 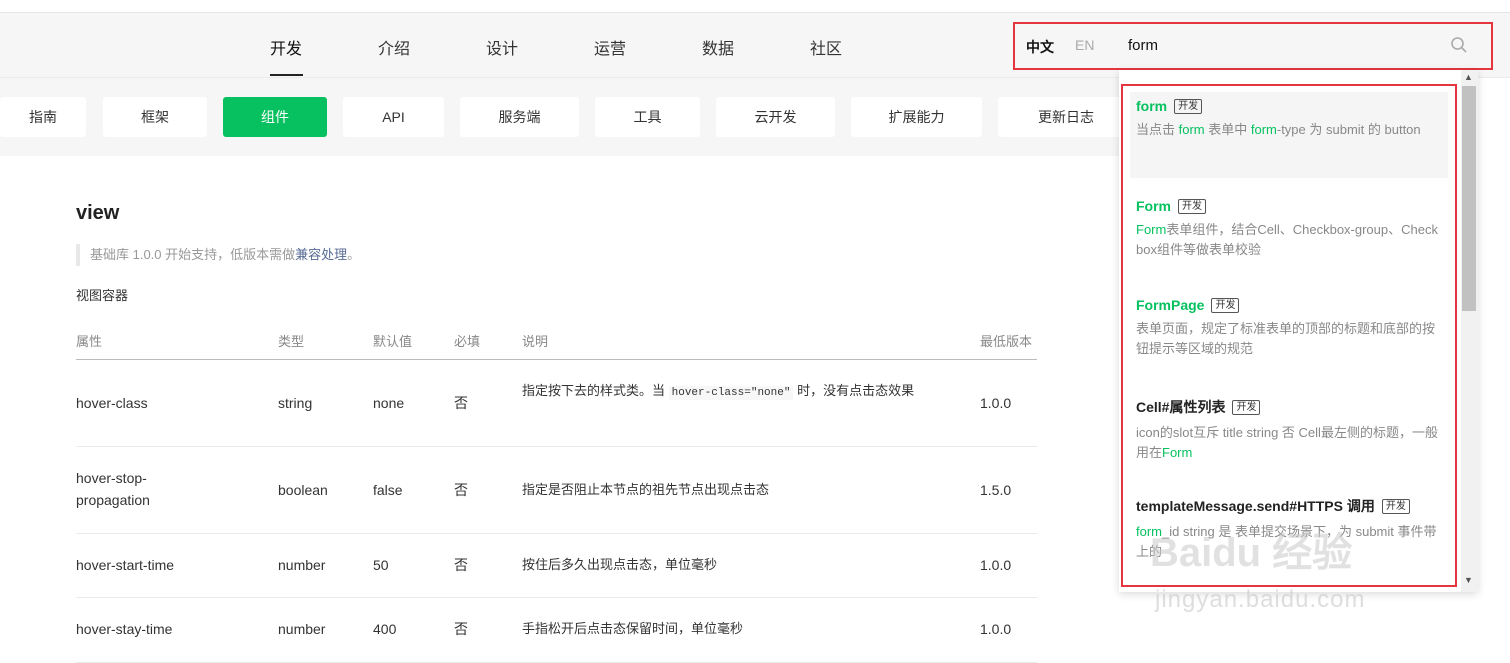 I want to click on top-strip, so click(x=755, y=6).